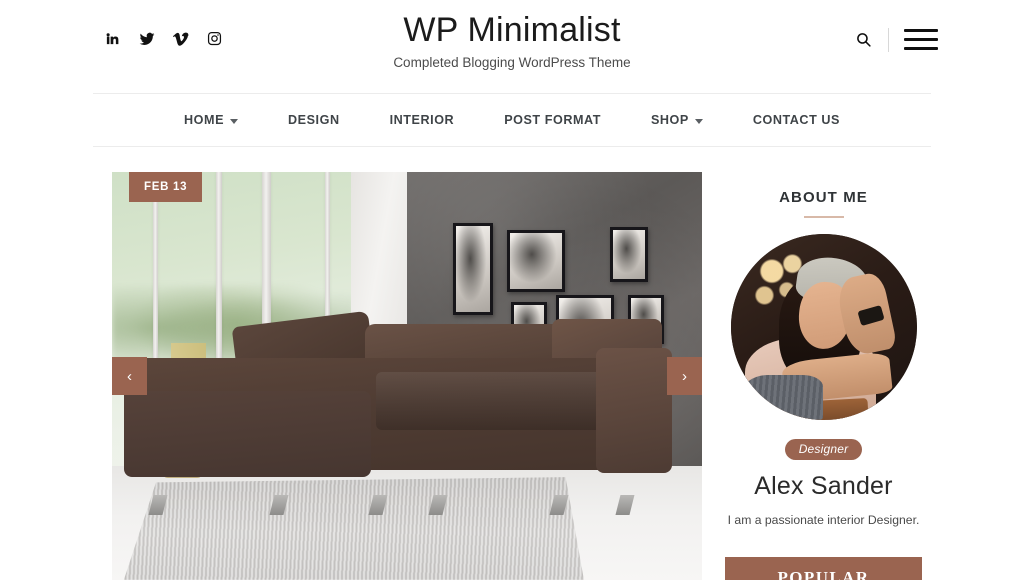 This screenshot has width=1024, height=580. Describe the element at coordinates (180, 38) in the screenshot. I see `vimeo-icon` at that location.